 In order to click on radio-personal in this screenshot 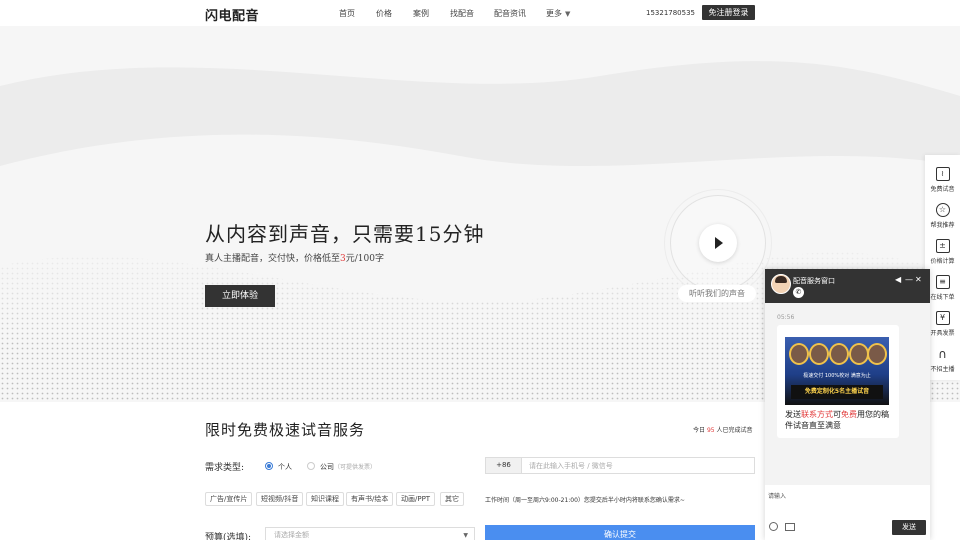, I will do `click(269, 466)`.